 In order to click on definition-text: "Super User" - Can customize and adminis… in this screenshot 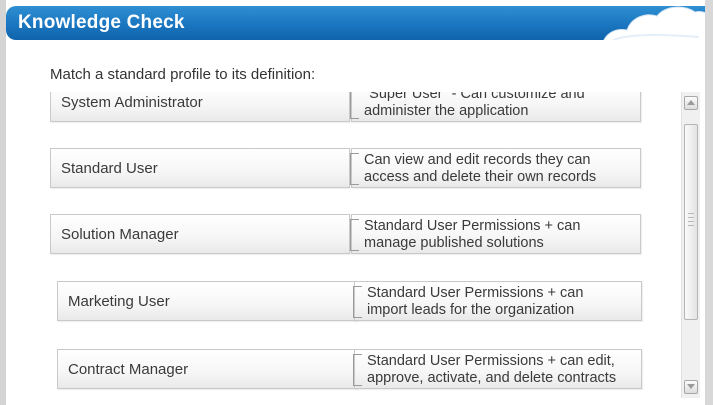, I will do `click(474, 105)`.